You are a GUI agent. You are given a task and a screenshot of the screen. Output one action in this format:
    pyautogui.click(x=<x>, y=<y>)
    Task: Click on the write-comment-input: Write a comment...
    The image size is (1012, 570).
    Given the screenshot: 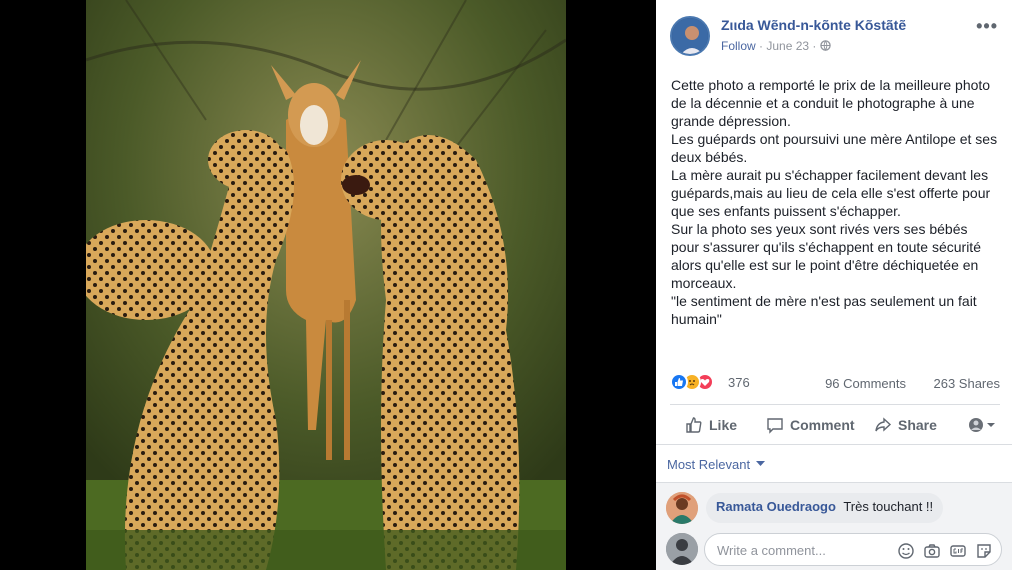 What is the action you would take?
    pyautogui.click(x=853, y=549)
    